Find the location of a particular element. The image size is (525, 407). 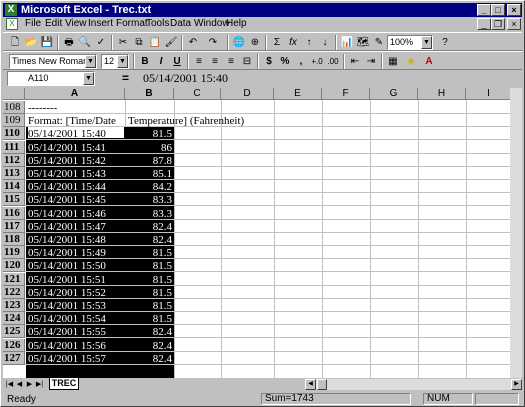

format-painter-icon: 🖌 is located at coordinates (171, 42).